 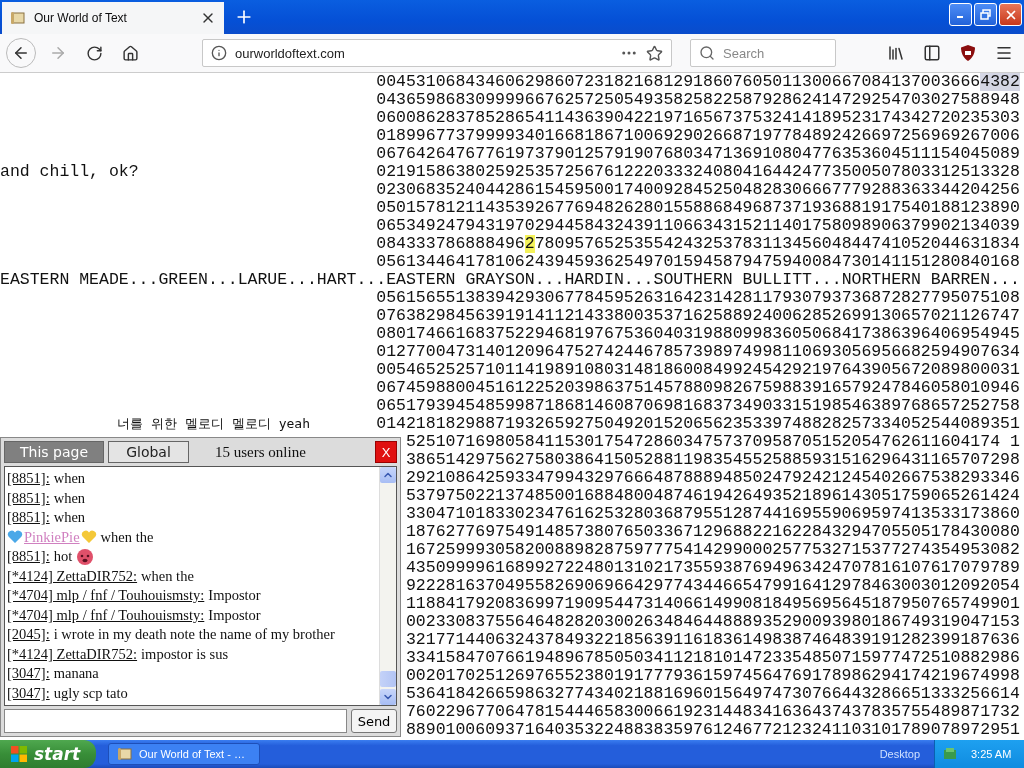 What do you see at coordinates (777, 244) in the screenshot?
I see `digit-line: 7809576525355424325378311345604844741052044631834` at bounding box center [777, 244].